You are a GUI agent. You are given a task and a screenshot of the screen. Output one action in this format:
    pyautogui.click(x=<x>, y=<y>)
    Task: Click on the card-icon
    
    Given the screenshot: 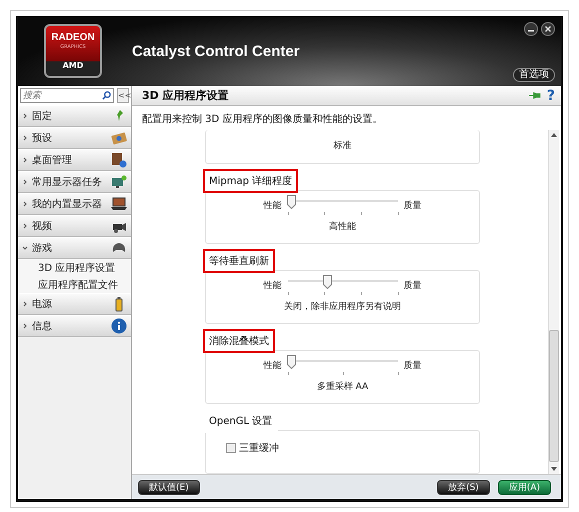 What is the action you would take?
    pyautogui.click(x=119, y=138)
    